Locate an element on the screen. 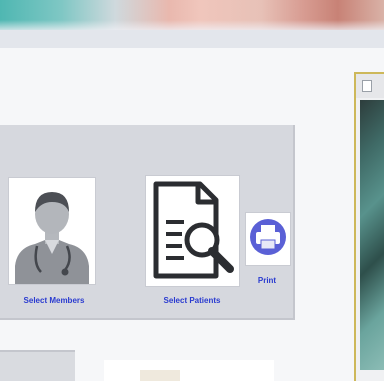 Image resolution: width=384 pixels, height=381 pixels. select-members-button is located at coordinates (52, 231).